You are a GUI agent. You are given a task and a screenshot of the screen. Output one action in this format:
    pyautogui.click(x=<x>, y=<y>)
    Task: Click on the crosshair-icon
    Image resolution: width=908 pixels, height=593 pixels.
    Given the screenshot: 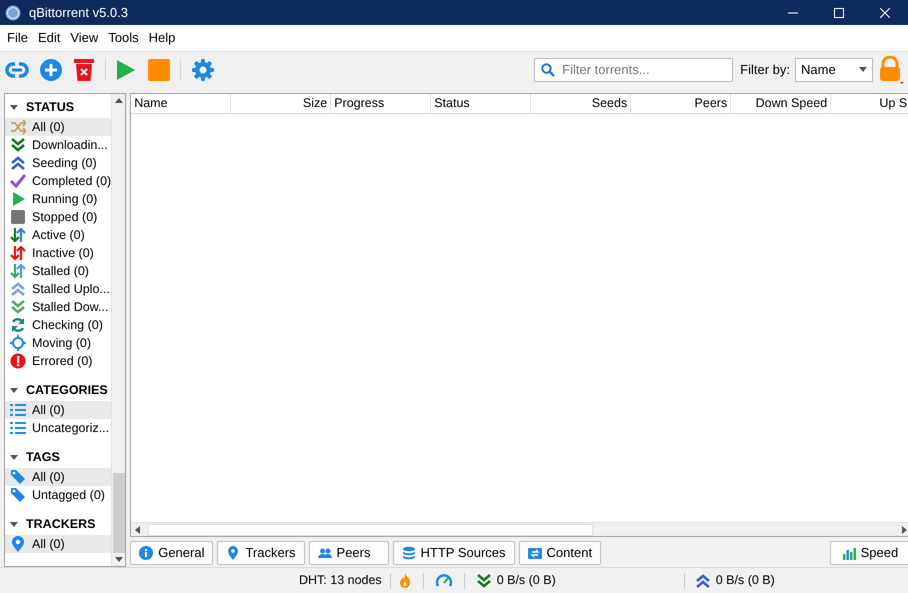 What is the action you would take?
    pyautogui.click(x=18, y=343)
    